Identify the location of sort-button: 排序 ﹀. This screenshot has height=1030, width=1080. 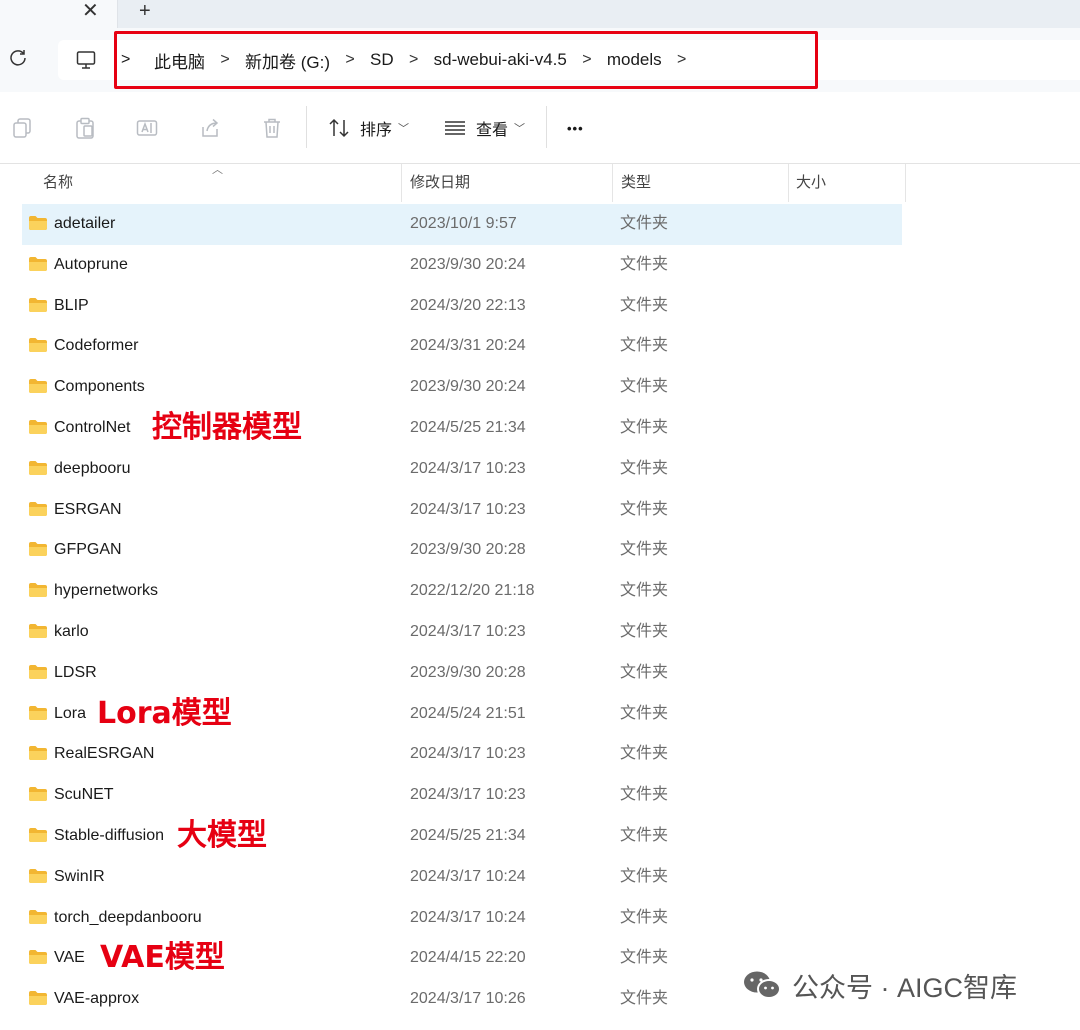
(368, 128).